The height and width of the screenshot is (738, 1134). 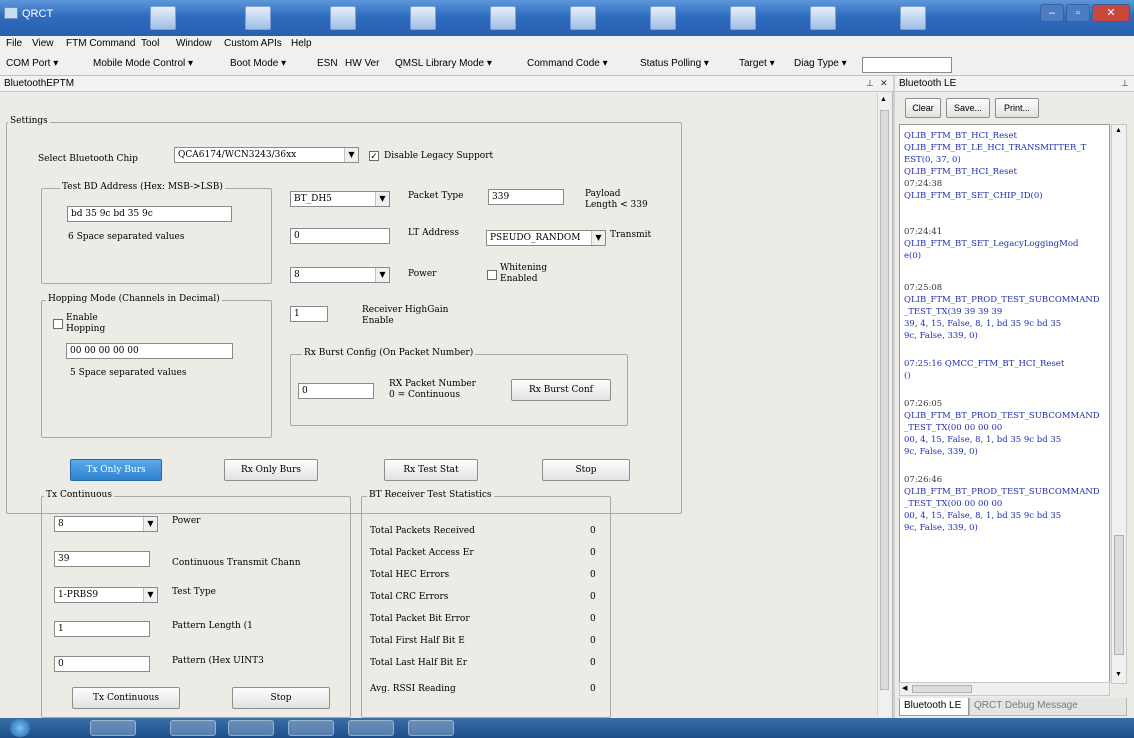 What do you see at coordinates (904, 688) in the screenshot?
I see `scroll-left-icon: ◀` at bounding box center [904, 688].